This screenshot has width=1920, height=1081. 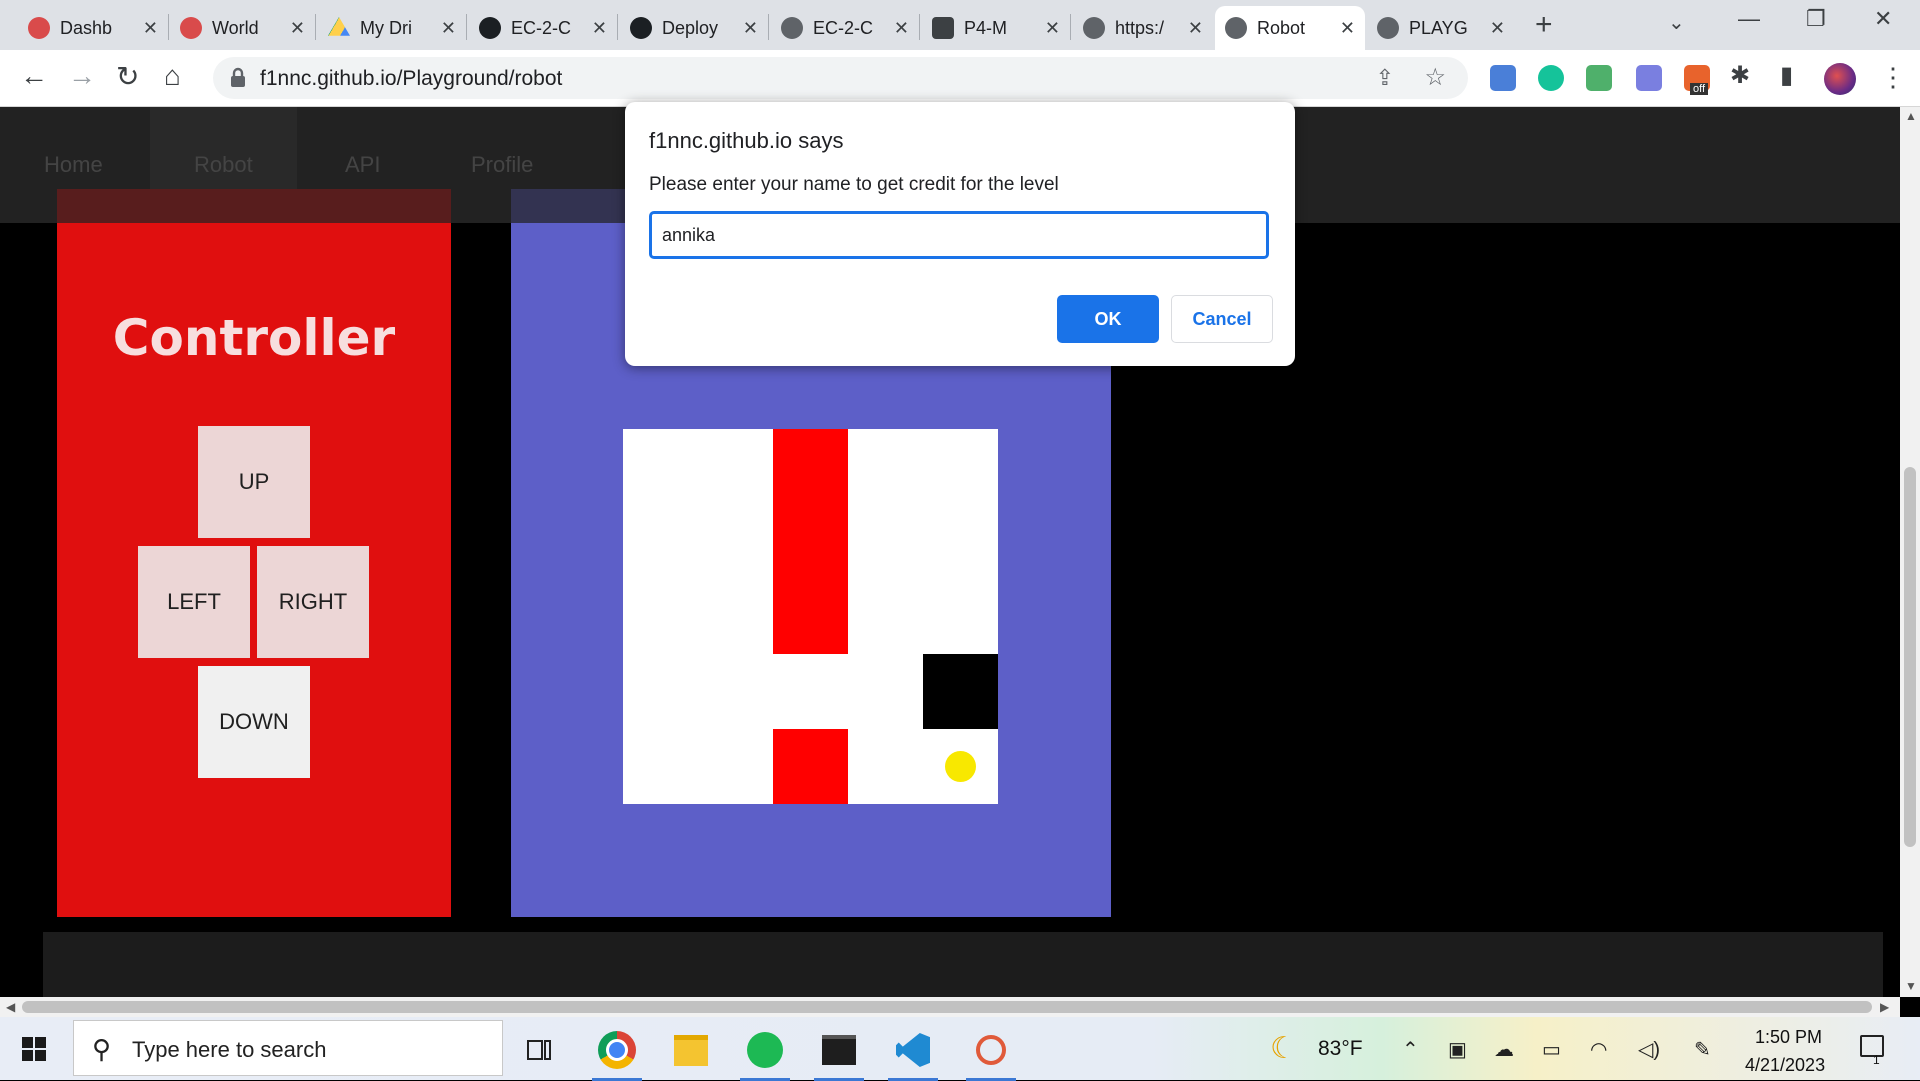 I want to click on robot-grid, so click(x=810, y=616).